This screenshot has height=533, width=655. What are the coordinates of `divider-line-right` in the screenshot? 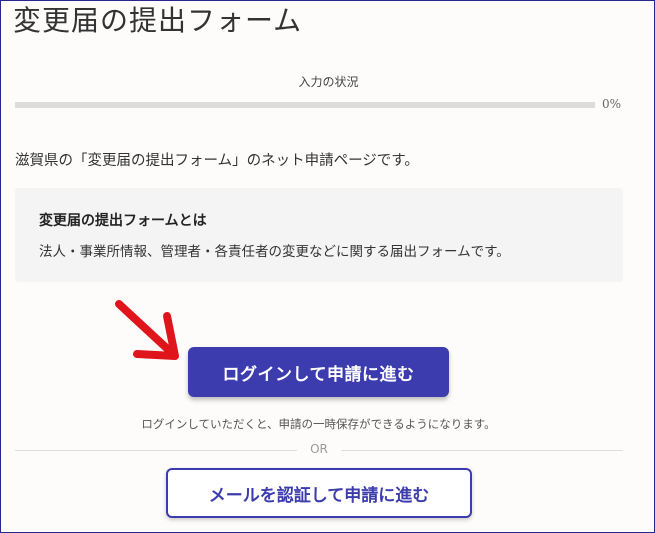 It's located at (482, 450).